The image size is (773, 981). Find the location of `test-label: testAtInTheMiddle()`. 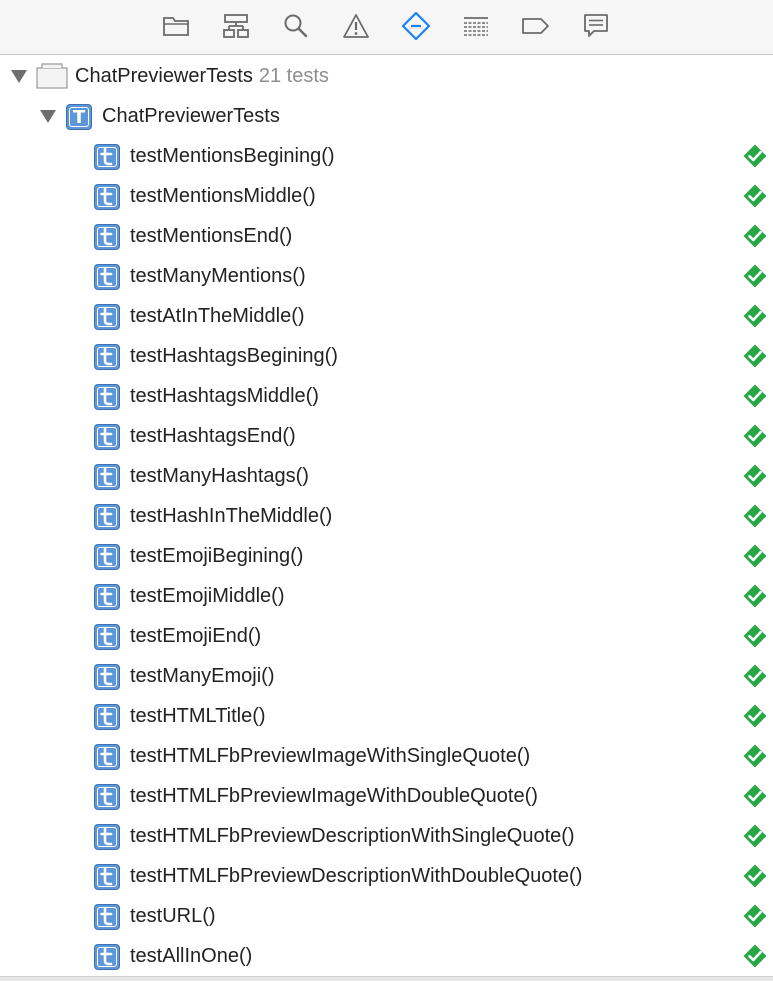

test-label: testAtInTheMiddle() is located at coordinates (217, 316).